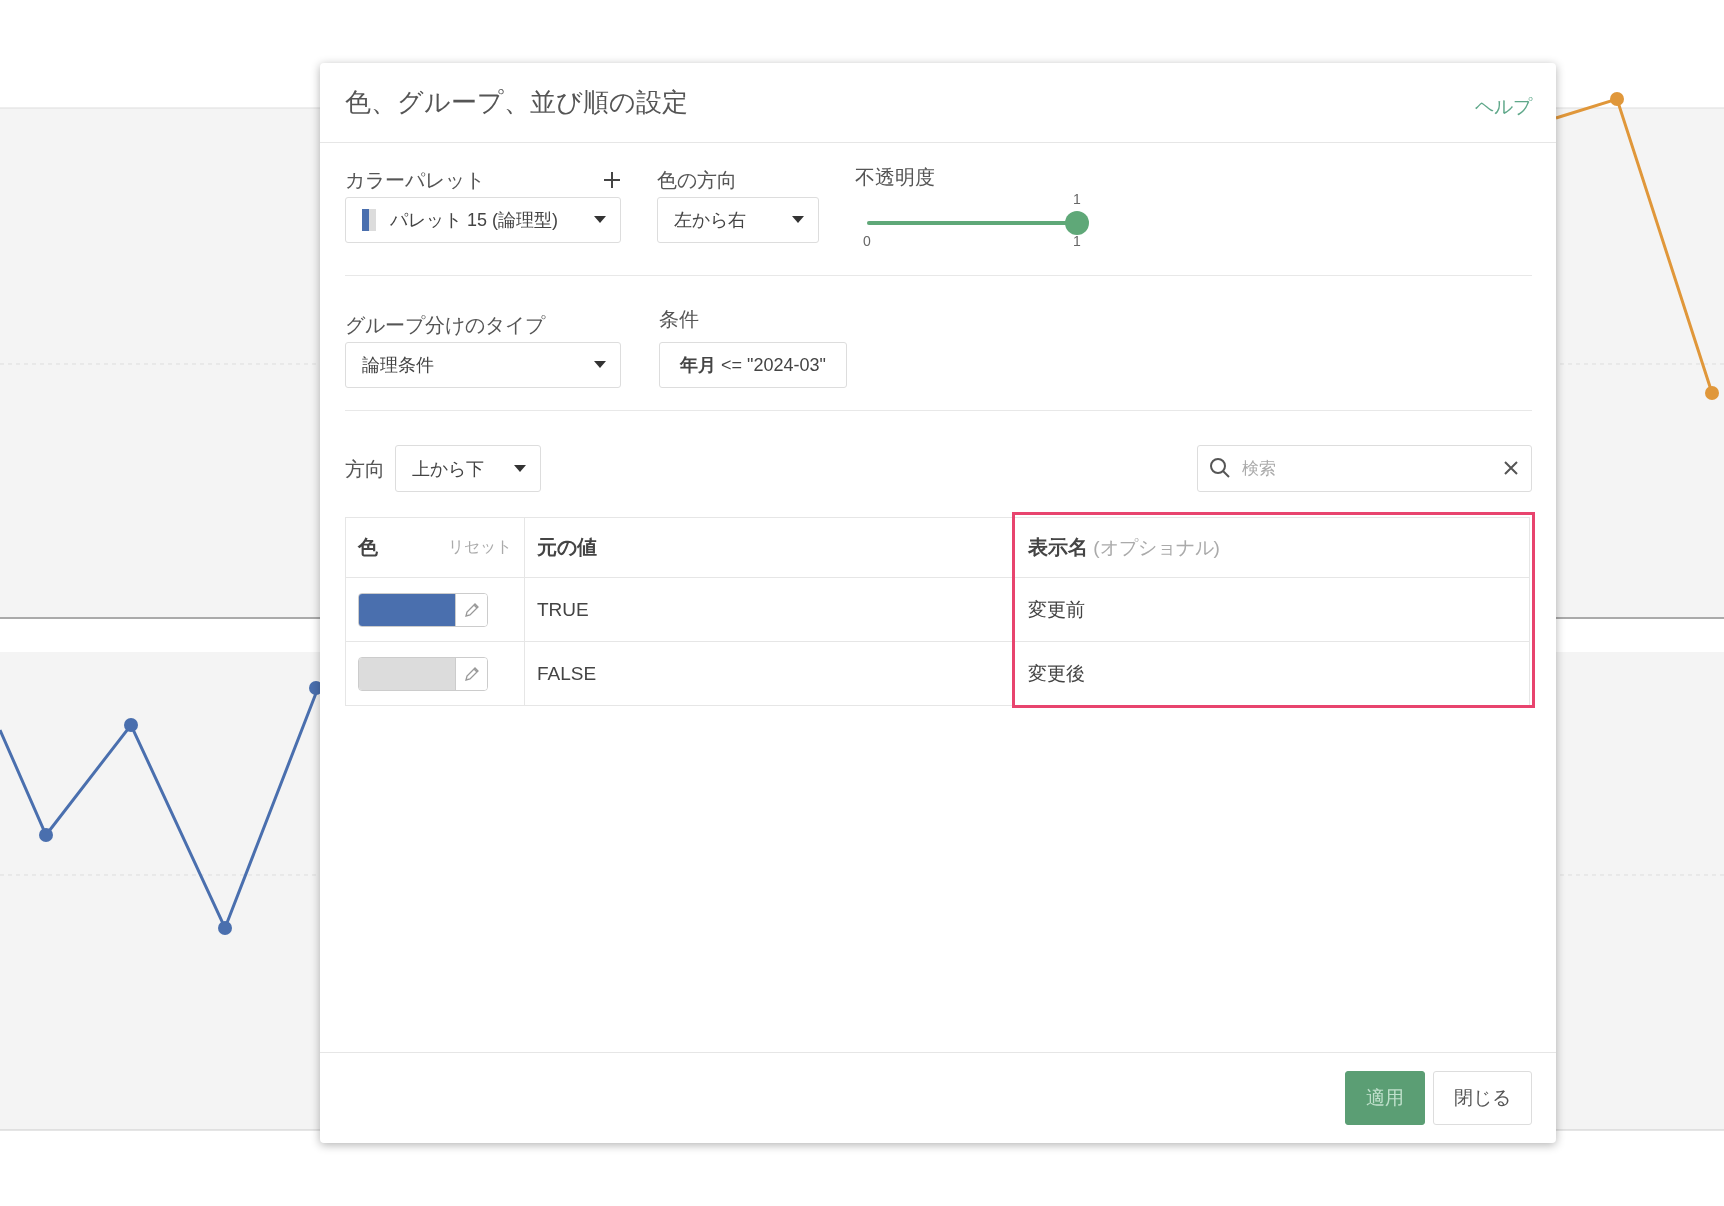 This screenshot has height=1206, width=1724. What do you see at coordinates (978, 223) in the screenshot?
I see `opacity-slider` at bounding box center [978, 223].